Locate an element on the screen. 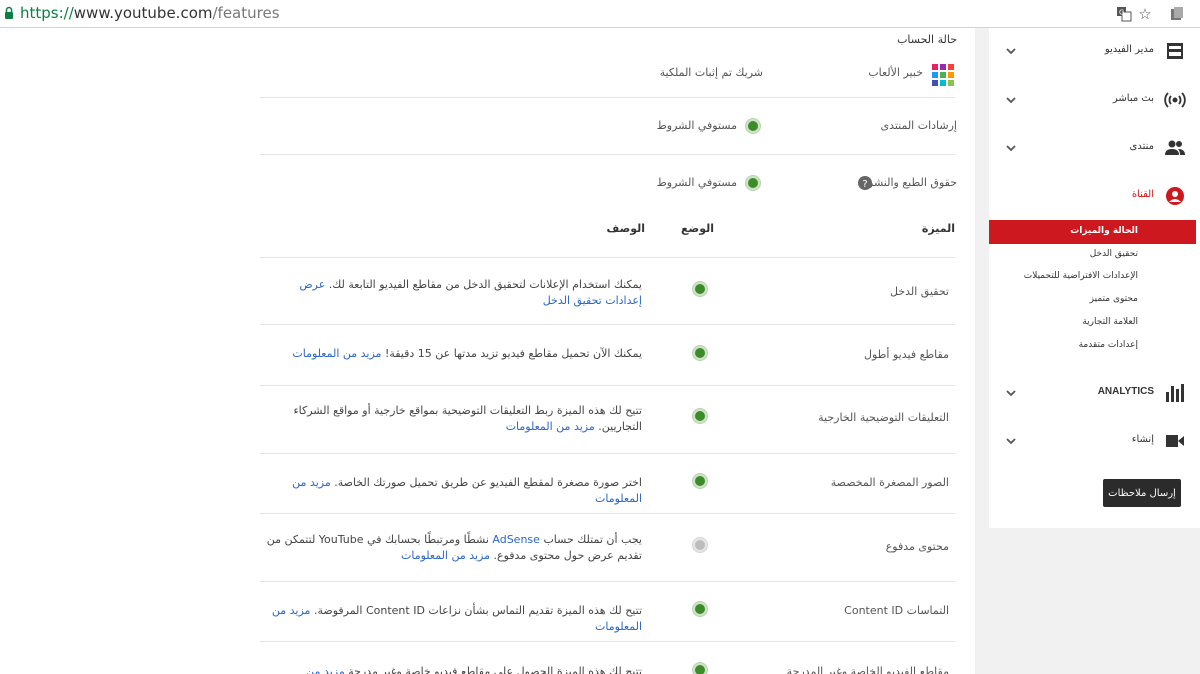 The image size is (1200, 674). sidebar-item-label: القناة is located at coordinates (1142, 194).